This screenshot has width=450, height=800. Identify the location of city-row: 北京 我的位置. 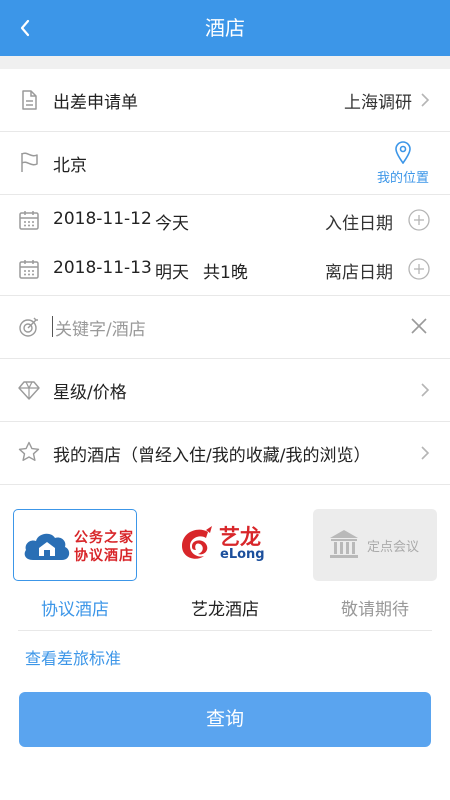
(225, 163).